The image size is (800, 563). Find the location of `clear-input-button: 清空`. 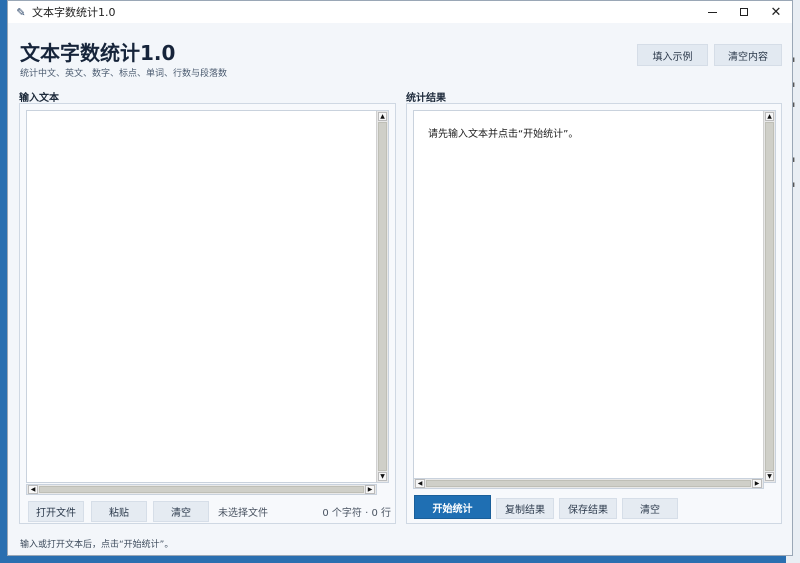

clear-input-button: 清空 is located at coordinates (181, 511).